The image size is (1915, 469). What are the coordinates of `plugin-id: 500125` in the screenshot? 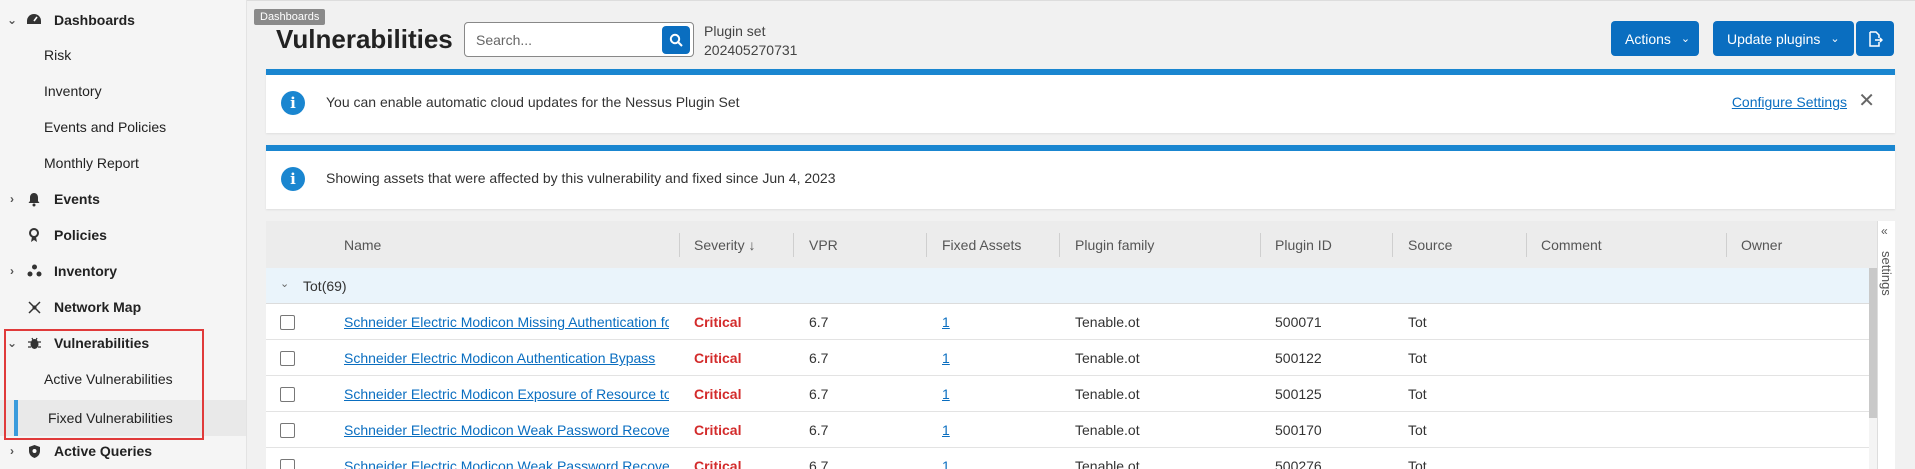 It's located at (1298, 394).